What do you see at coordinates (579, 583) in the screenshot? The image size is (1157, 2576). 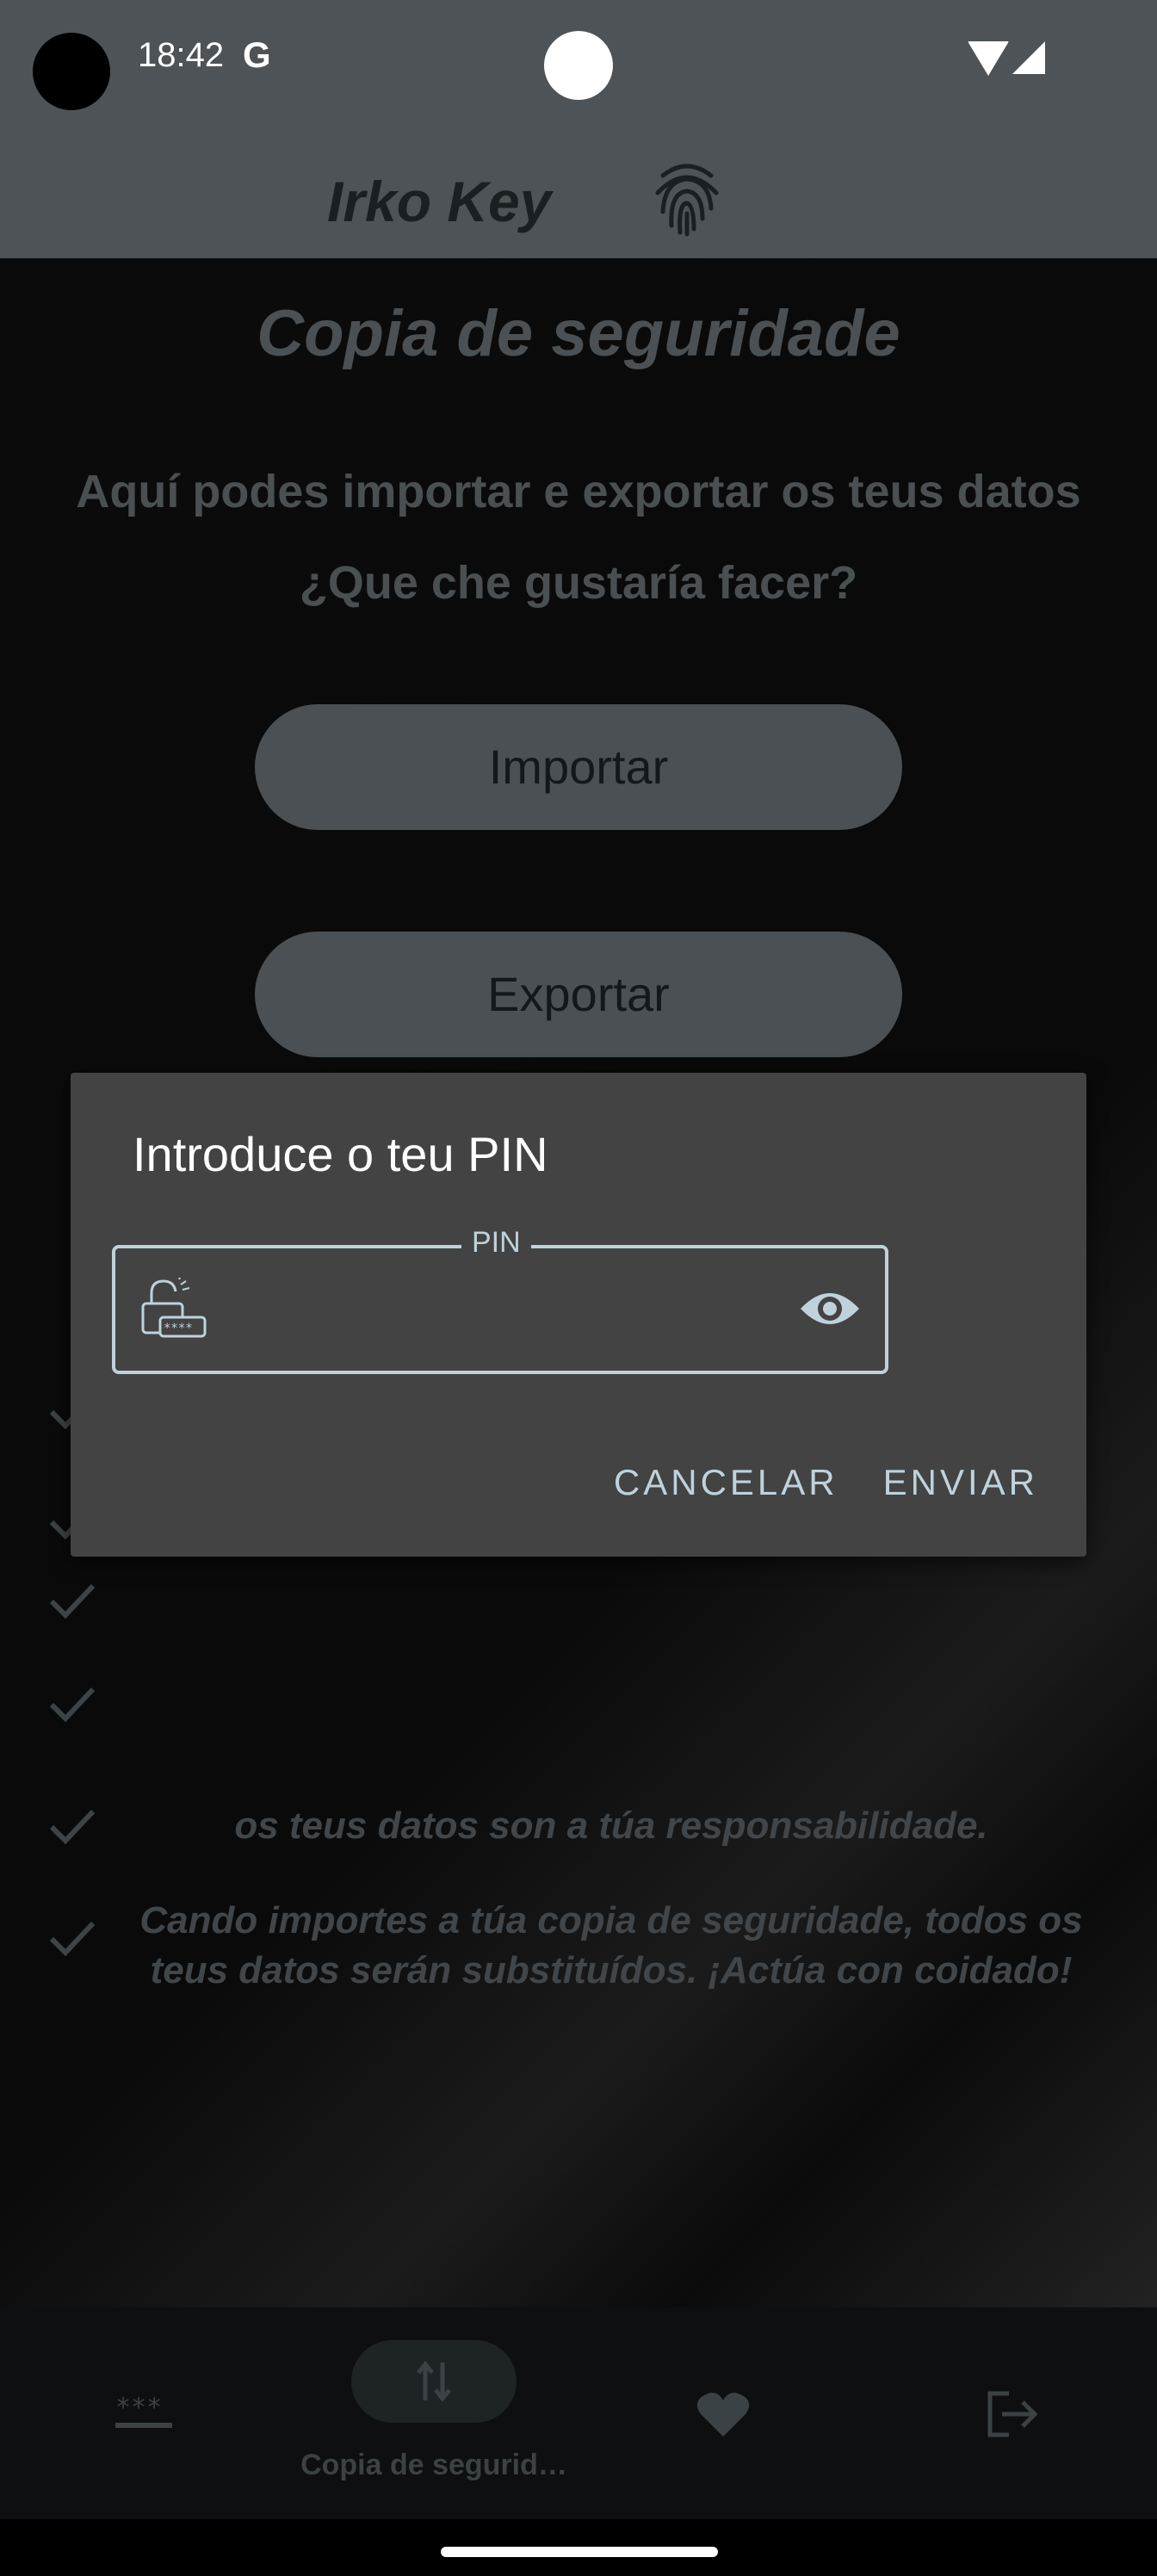 I see `intro-line-2: ¿Que che gustaría facer?` at bounding box center [579, 583].